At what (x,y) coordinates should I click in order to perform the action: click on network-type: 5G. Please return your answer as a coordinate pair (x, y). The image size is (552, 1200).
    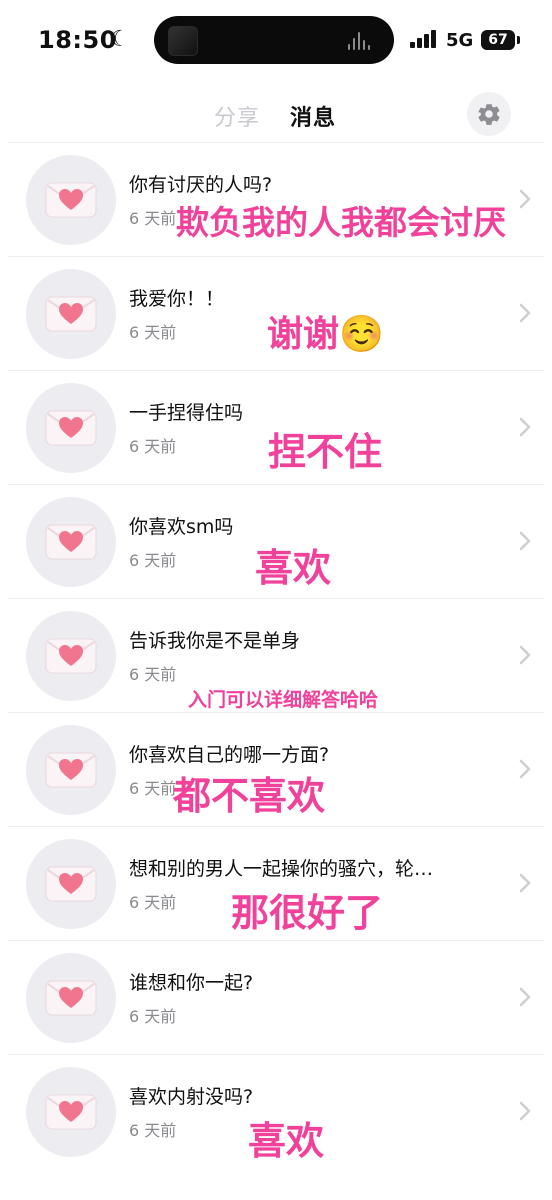
    Looking at the image, I should click on (460, 40).